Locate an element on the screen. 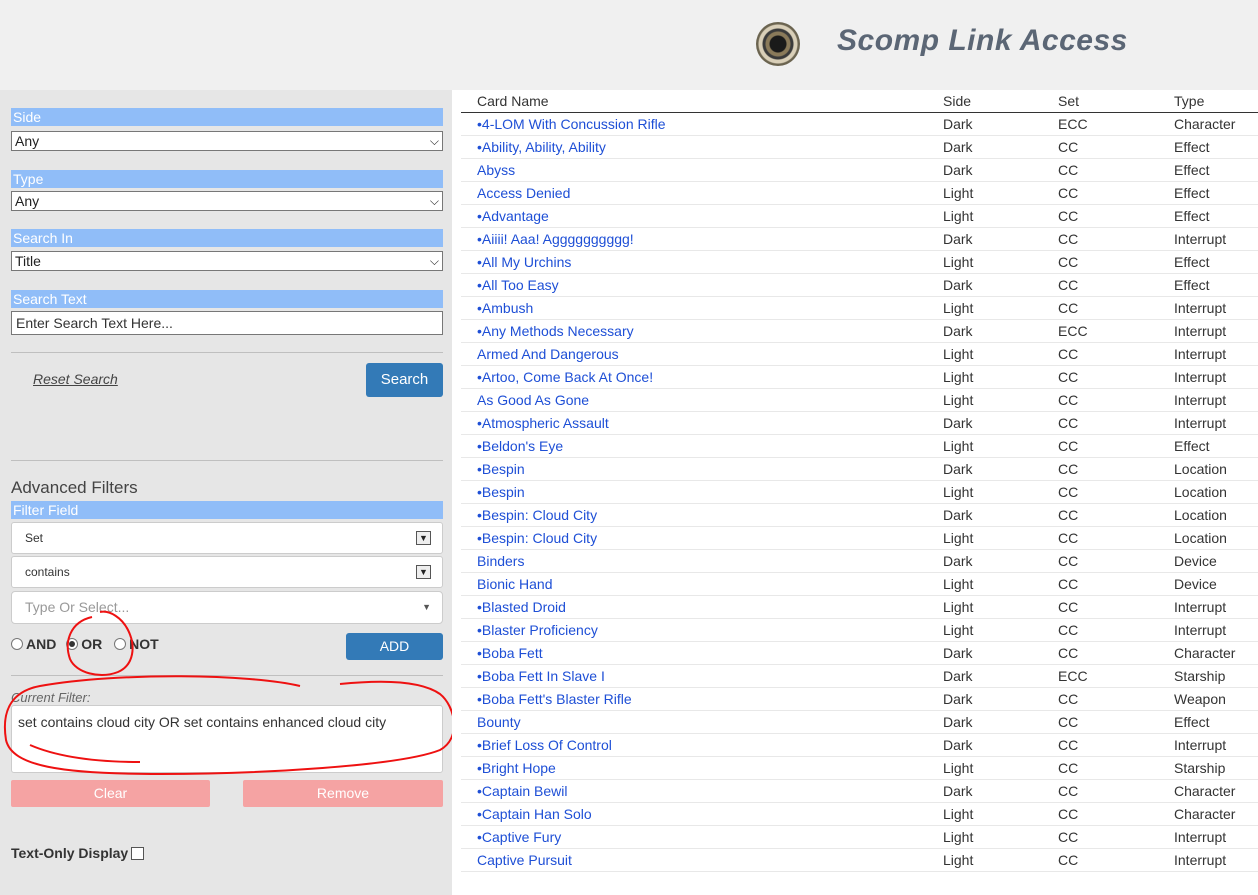 This screenshot has width=1258, height=895. search-button: Search is located at coordinates (404, 380).